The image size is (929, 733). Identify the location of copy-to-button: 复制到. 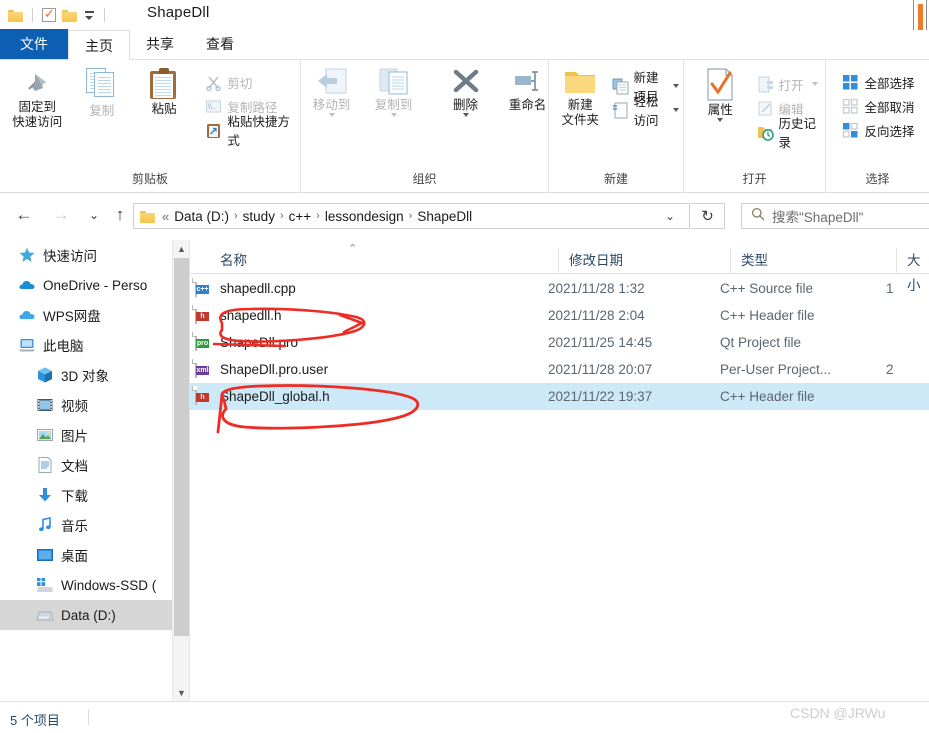
(394, 91).